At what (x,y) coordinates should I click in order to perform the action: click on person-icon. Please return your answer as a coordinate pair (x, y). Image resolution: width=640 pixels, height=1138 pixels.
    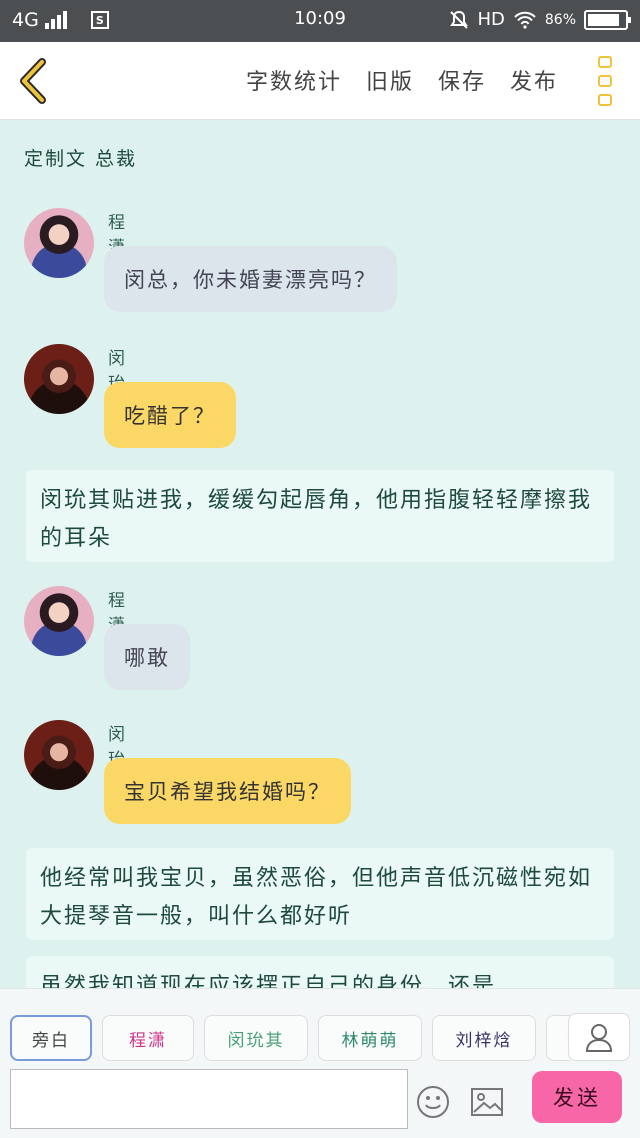
    Looking at the image, I should click on (599, 1038).